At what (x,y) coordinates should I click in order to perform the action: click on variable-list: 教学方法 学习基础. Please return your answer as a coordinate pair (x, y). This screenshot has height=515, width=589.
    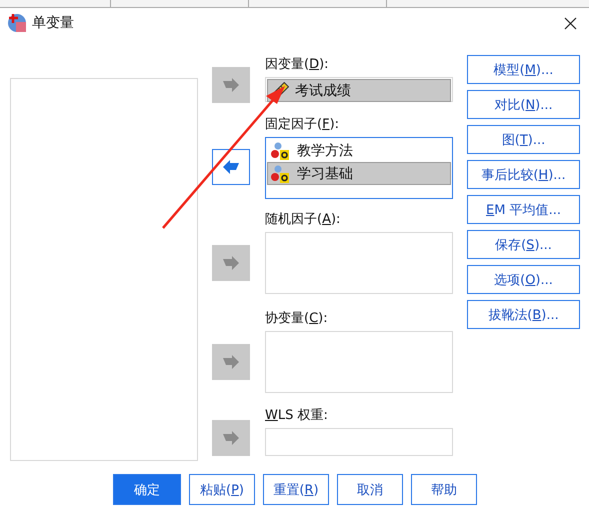
    Looking at the image, I should click on (359, 168).